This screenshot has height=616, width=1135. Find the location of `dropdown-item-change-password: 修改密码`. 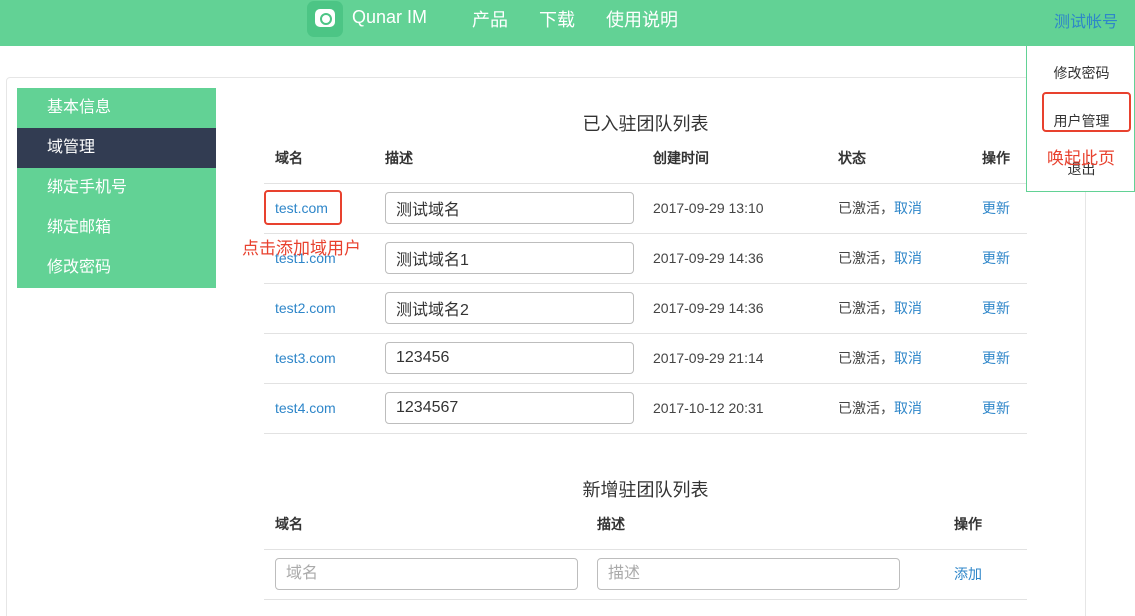

dropdown-item-change-password: 修改密码 is located at coordinates (1081, 73).